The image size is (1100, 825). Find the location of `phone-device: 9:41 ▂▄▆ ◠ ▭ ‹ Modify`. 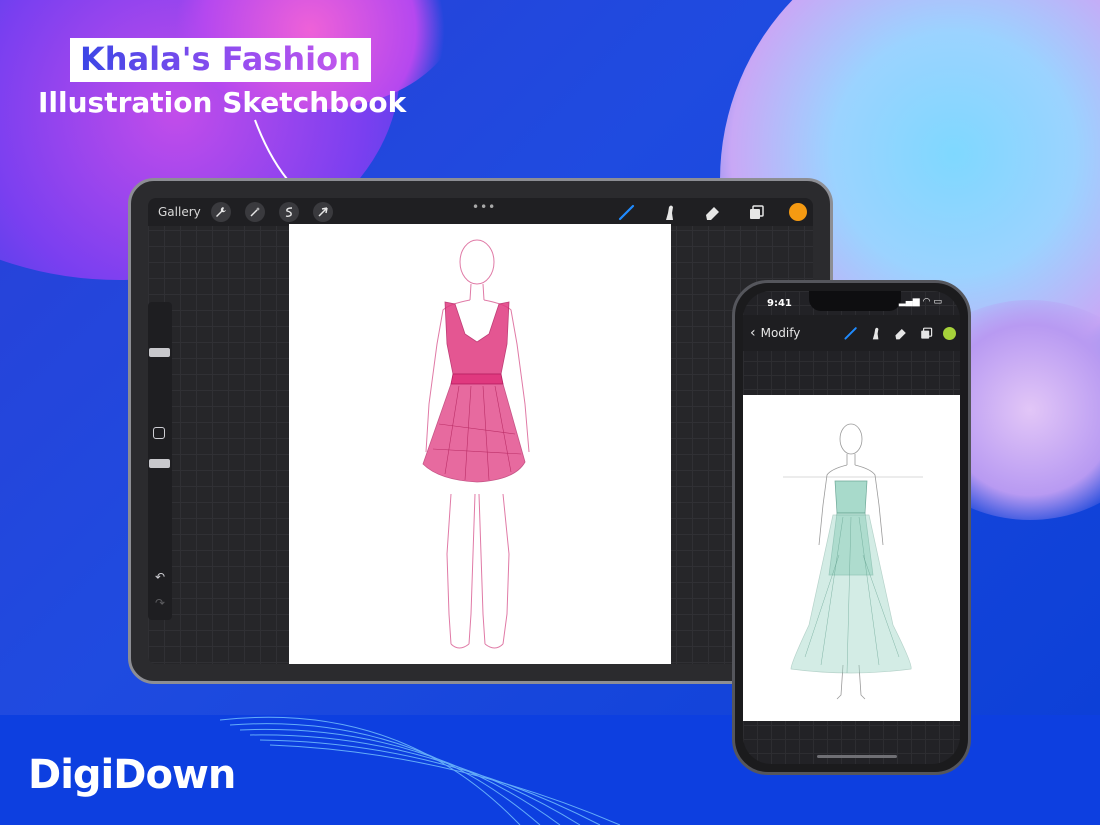

phone-device: 9:41 ▂▄▆ ◠ ▭ ‹ Modify is located at coordinates (851, 527).